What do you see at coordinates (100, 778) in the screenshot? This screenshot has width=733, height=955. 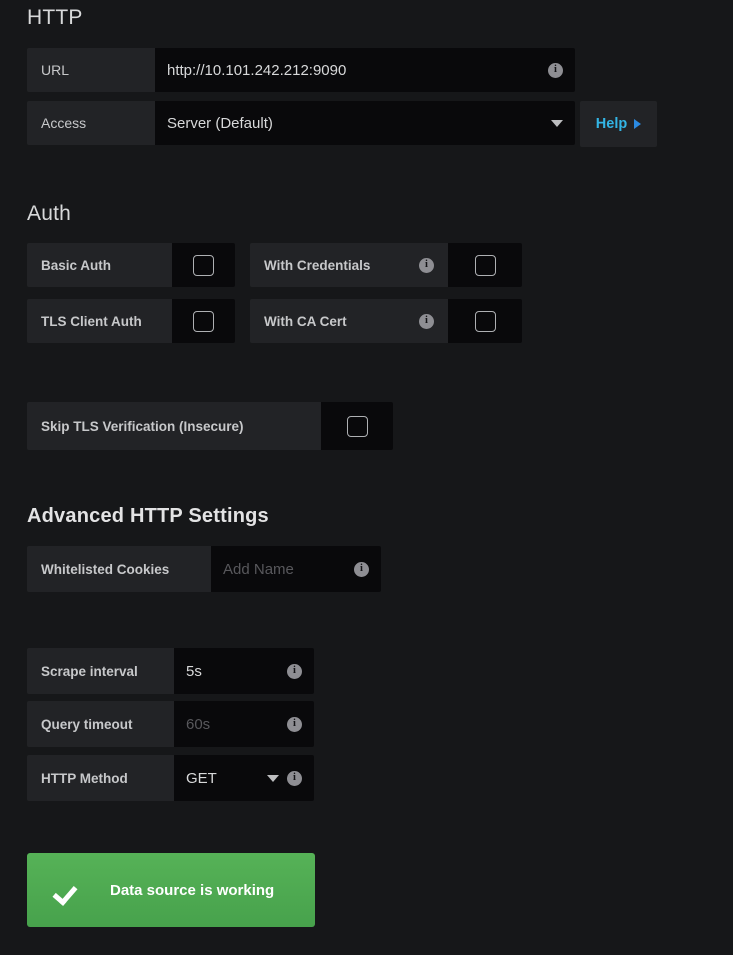 I see `http-method-label: HTTP Method` at bounding box center [100, 778].